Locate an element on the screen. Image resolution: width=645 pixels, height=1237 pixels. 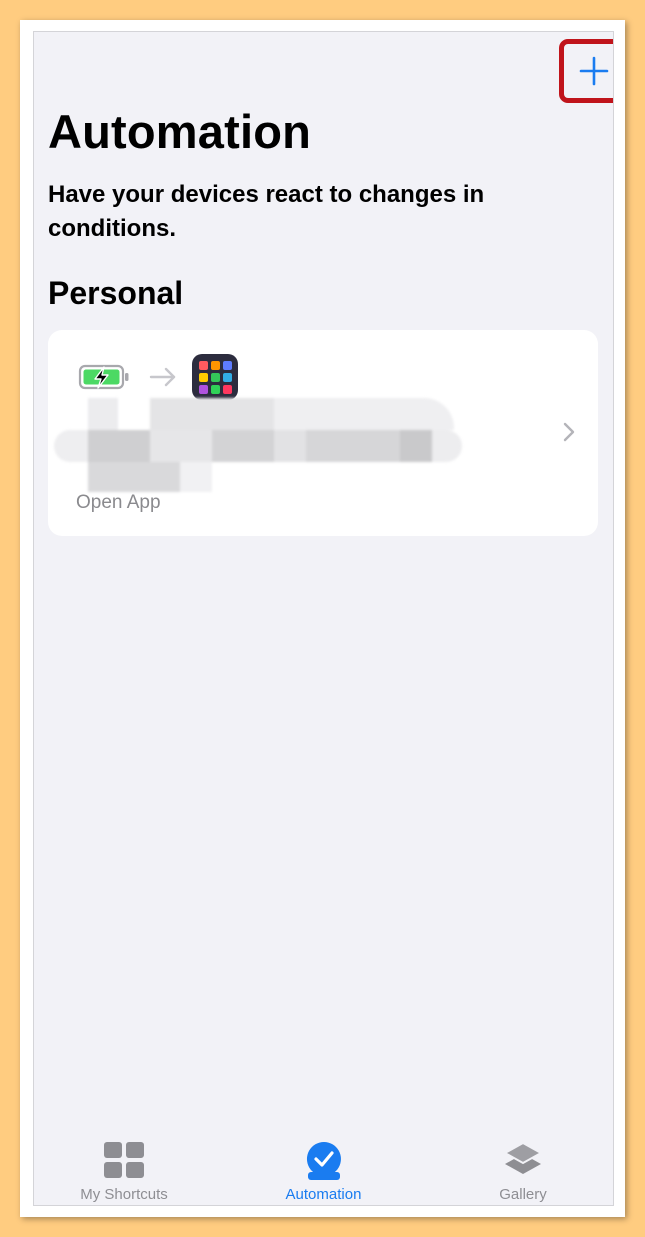
stack-layers-icon is located at coordinates (523, 1160).